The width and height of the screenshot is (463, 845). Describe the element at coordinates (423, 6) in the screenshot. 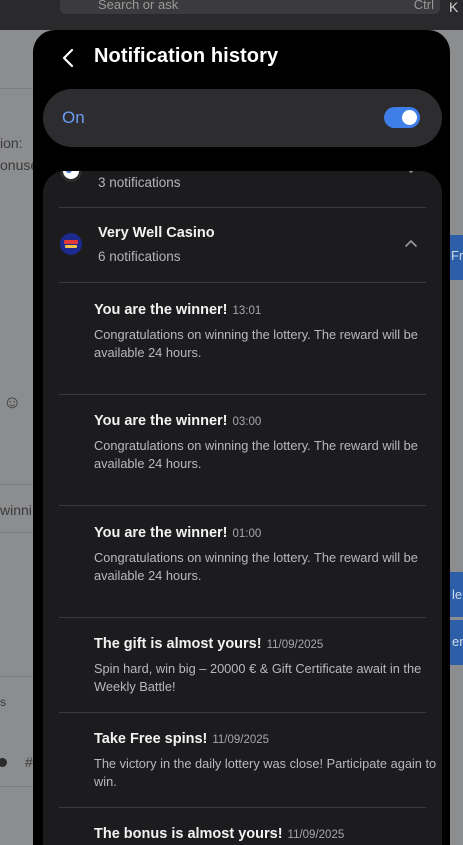

I see `background-search-shortcut: Ctrl` at that location.